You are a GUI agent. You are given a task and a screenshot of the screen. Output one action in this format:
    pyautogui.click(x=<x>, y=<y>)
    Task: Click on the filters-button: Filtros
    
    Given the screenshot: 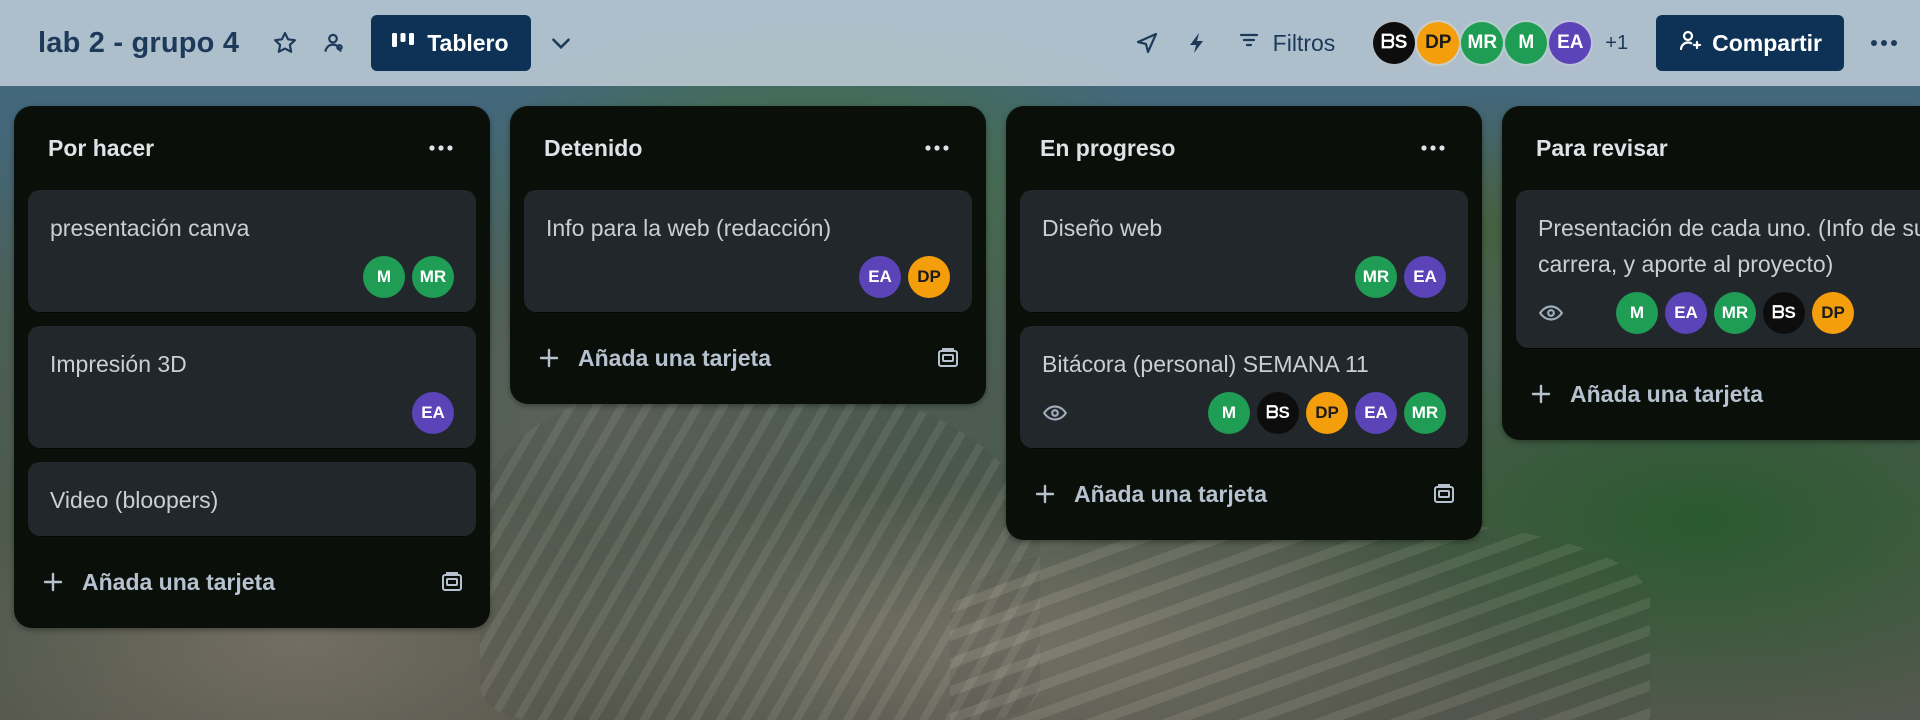 What is the action you would take?
    pyautogui.click(x=1286, y=43)
    